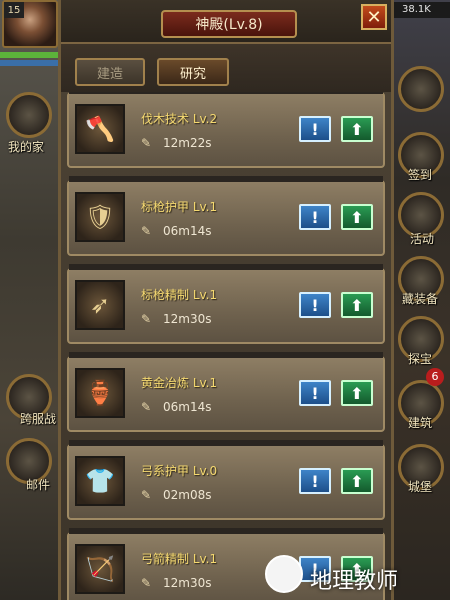 This screenshot has width=450, height=600. What do you see at coordinates (354, 581) in the screenshot?
I see `watermark-text: 地理教师` at bounding box center [354, 581].